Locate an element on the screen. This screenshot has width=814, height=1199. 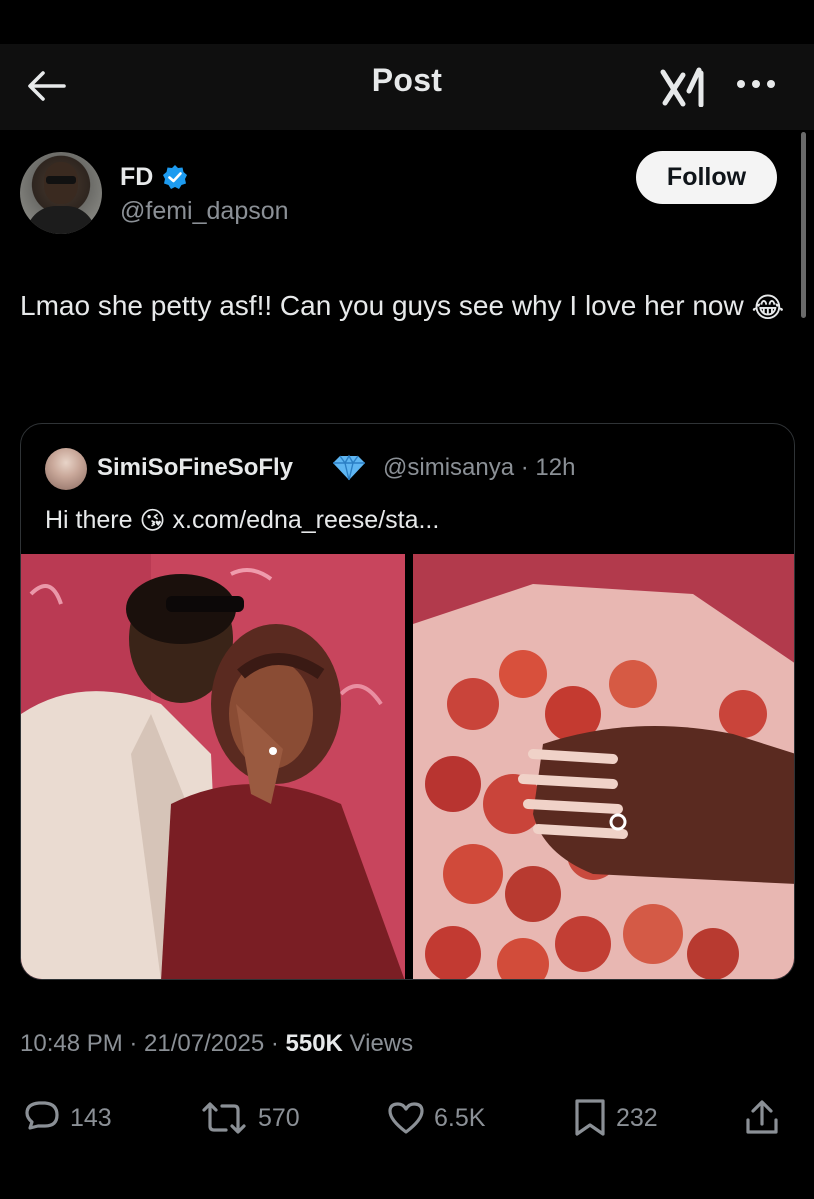
post-timestamp: 10:48 PM · 21/07/2025 · 550K Views is located at coordinates (216, 1044).